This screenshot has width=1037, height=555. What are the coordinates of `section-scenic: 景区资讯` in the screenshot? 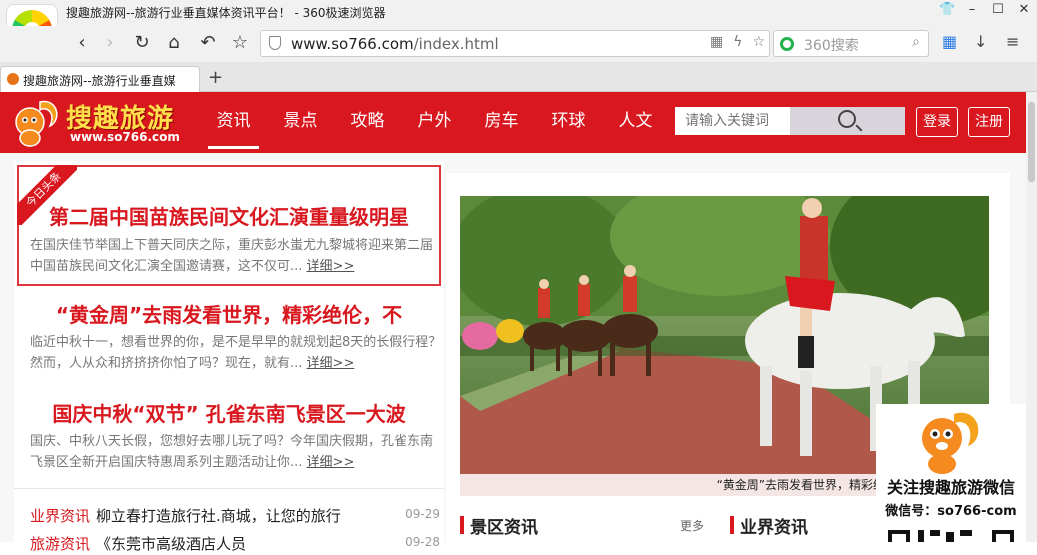 It's located at (499, 525).